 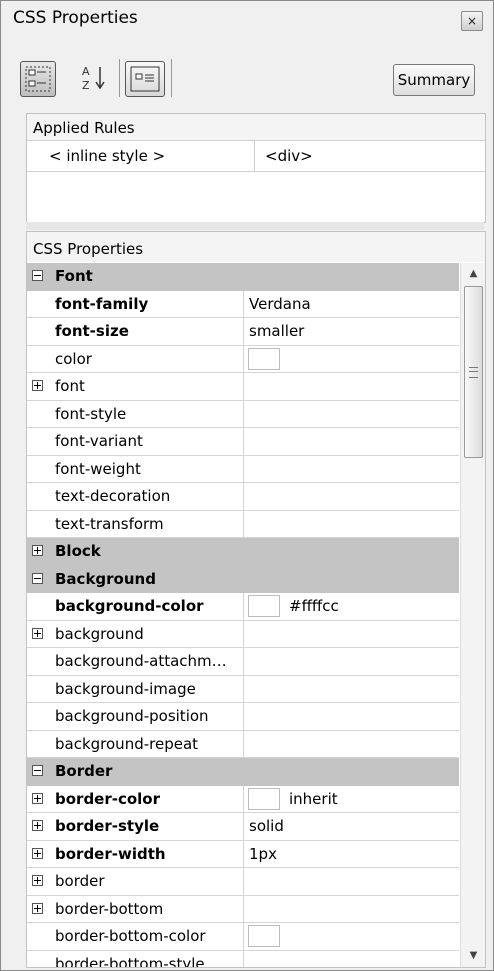 I want to click on property-row: font, so click(x=243, y=387).